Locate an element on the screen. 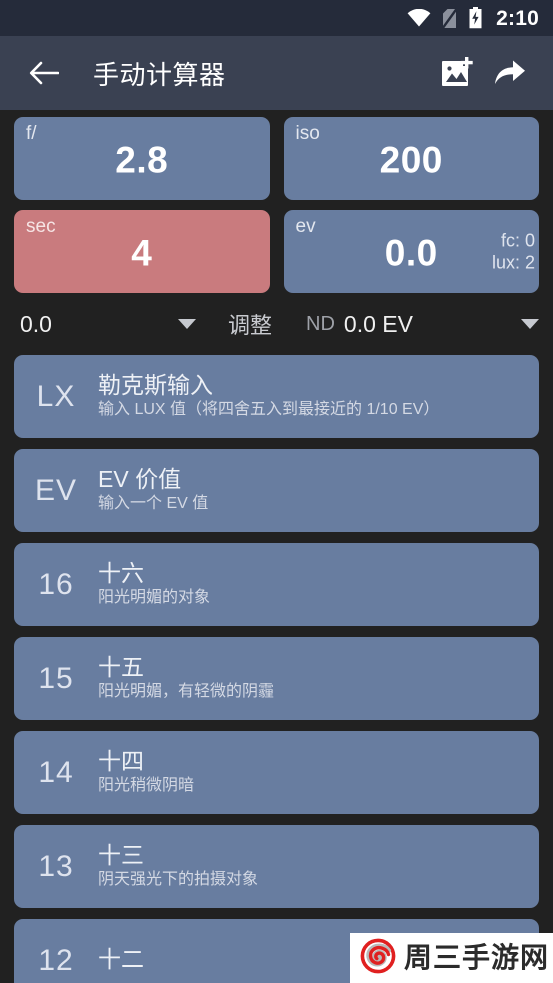  ev-card: ev 0.0 fc: 0 lux: 2 is located at coordinates (411, 251).